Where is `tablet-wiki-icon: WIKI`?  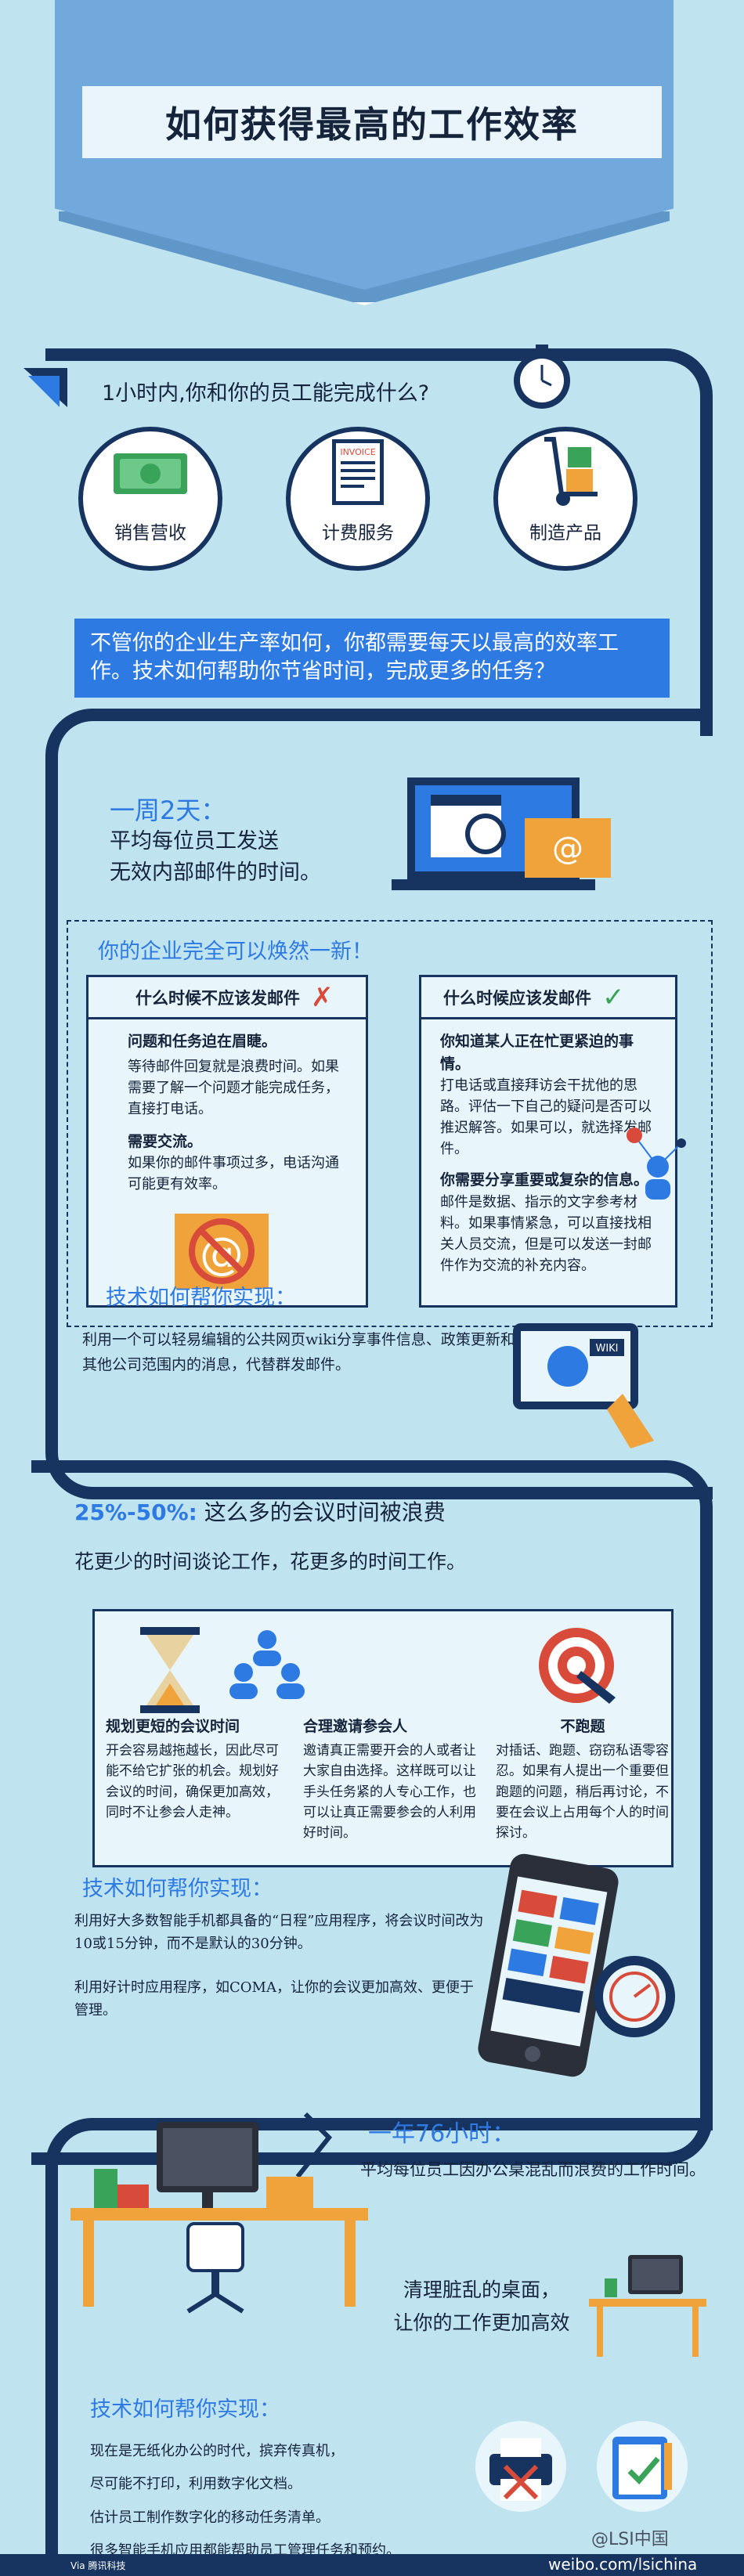 tablet-wiki-icon: WIKI is located at coordinates (587, 1386).